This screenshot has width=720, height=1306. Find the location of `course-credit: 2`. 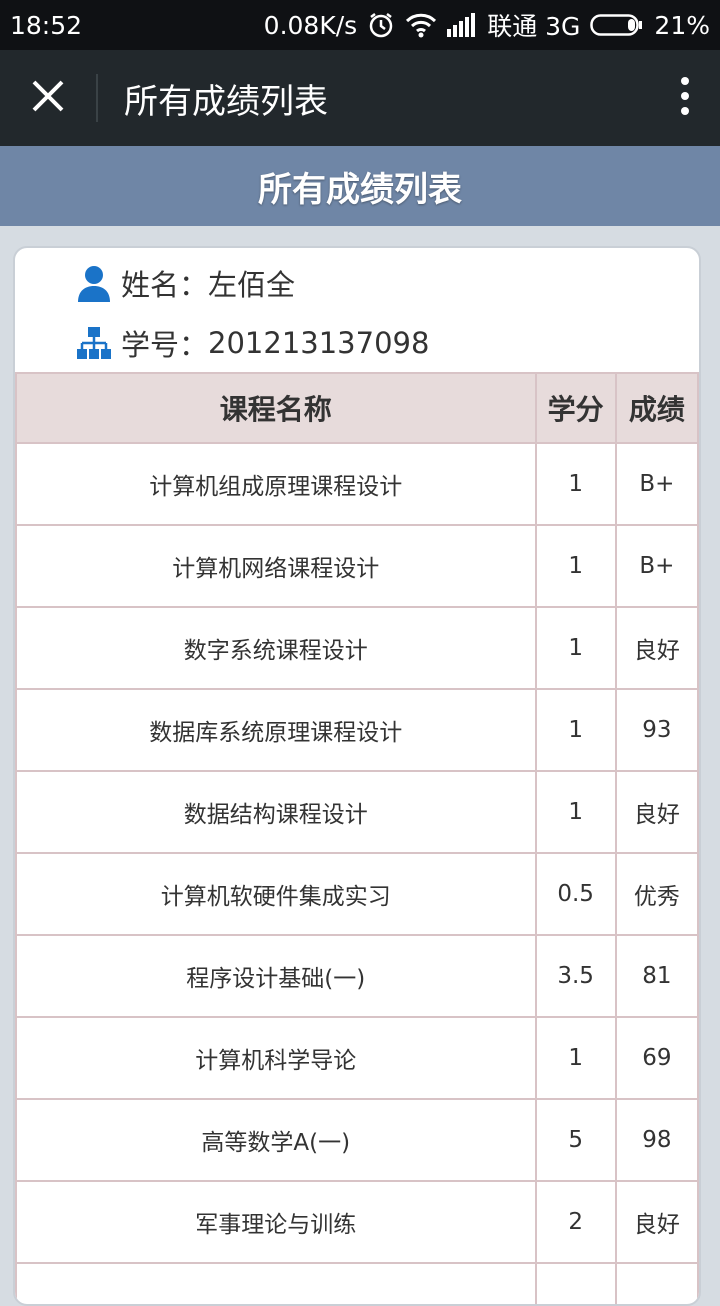

course-credit: 2 is located at coordinates (575, 1222).